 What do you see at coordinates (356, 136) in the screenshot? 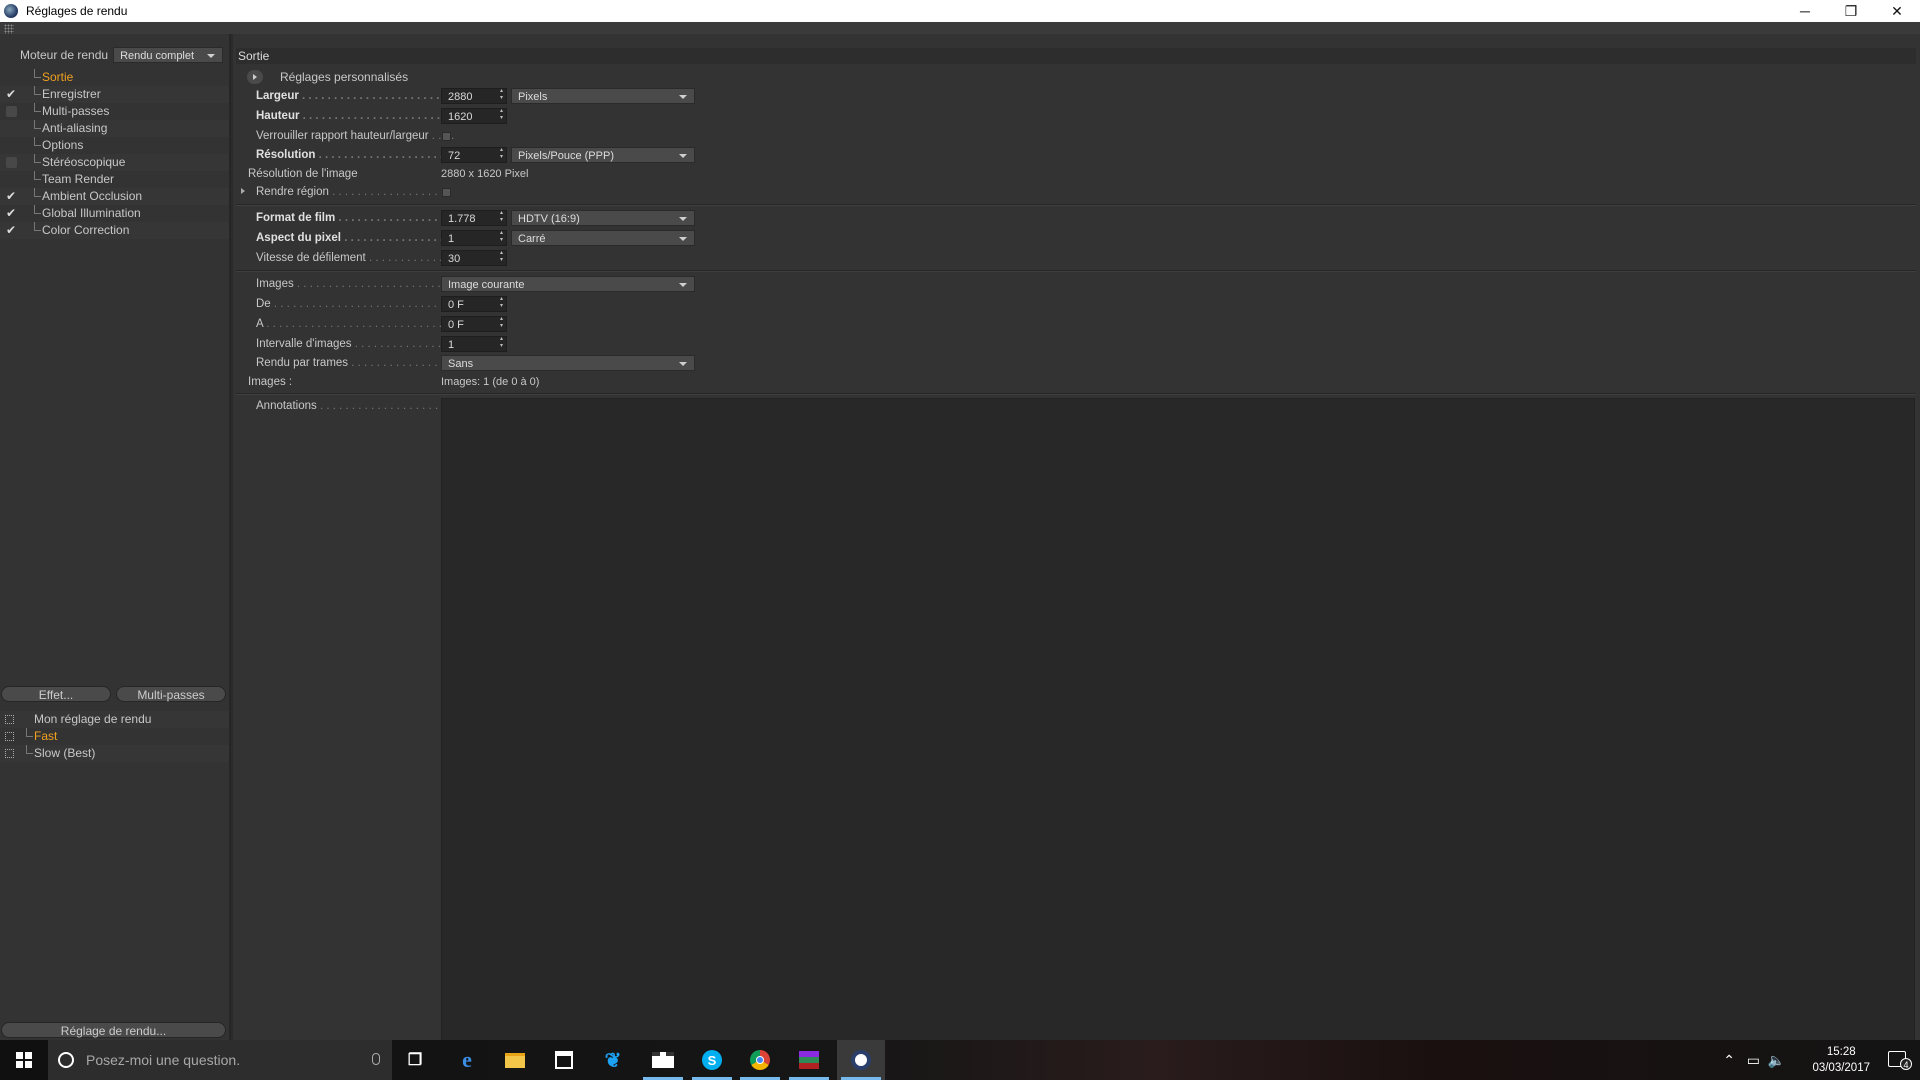
I see `lock-ratio-label: Verrouiller rapport hauteur/largeur` at bounding box center [356, 136].